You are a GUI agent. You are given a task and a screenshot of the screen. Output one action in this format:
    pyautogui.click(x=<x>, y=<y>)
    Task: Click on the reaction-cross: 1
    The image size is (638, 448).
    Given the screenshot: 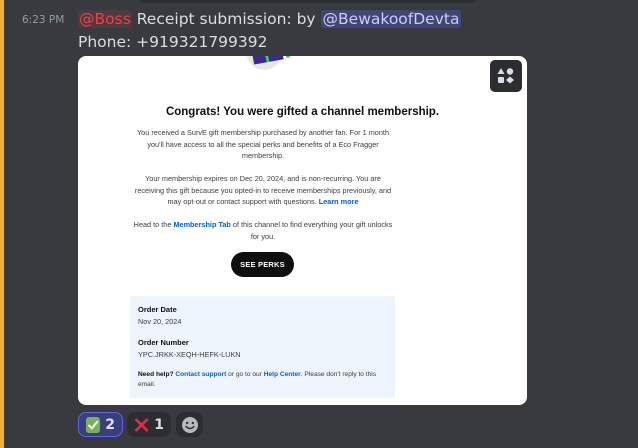 What is the action you would take?
    pyautogui.click(x=149, y=424)
    